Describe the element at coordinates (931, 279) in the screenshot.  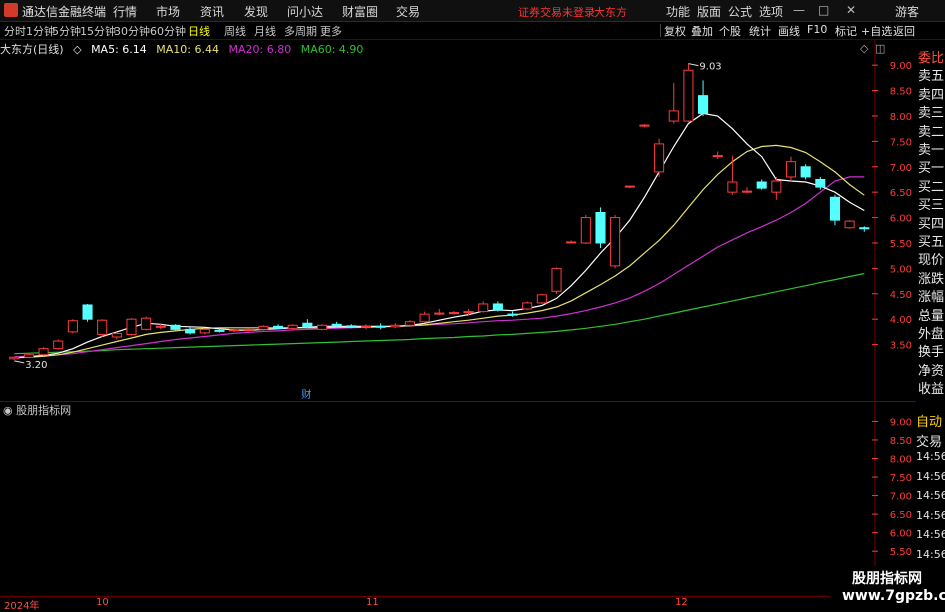
I see `panel-label-12: 涨跌` at that location.